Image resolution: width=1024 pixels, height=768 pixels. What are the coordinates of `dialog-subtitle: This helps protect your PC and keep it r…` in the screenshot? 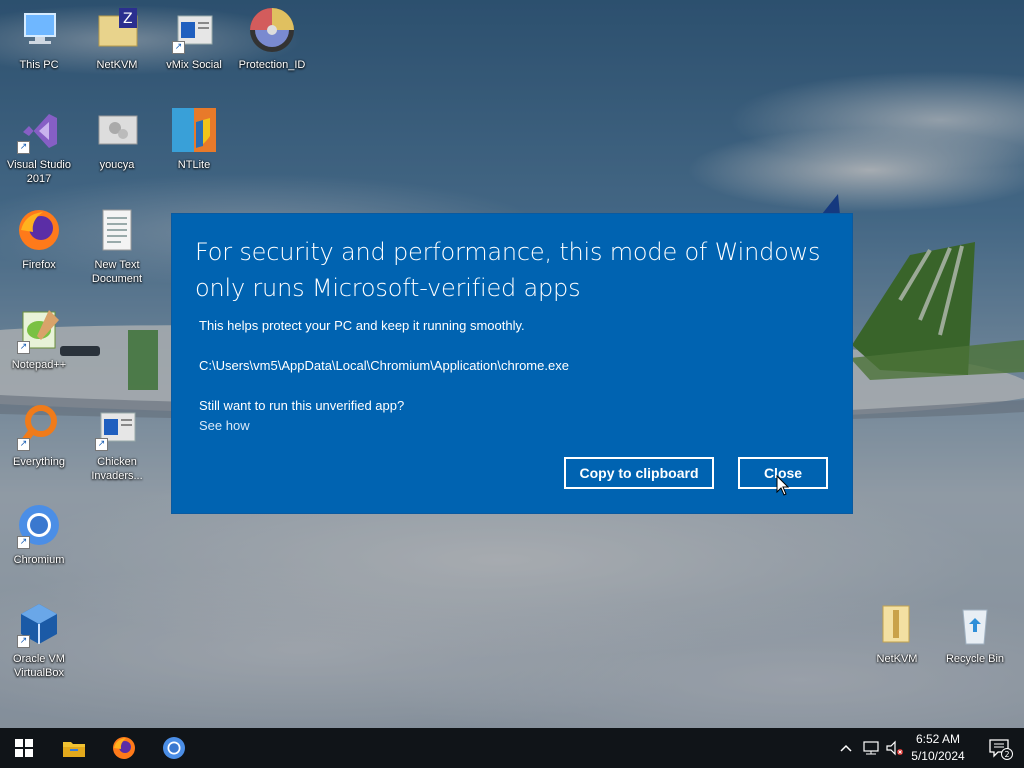 It's located at (362, 325).